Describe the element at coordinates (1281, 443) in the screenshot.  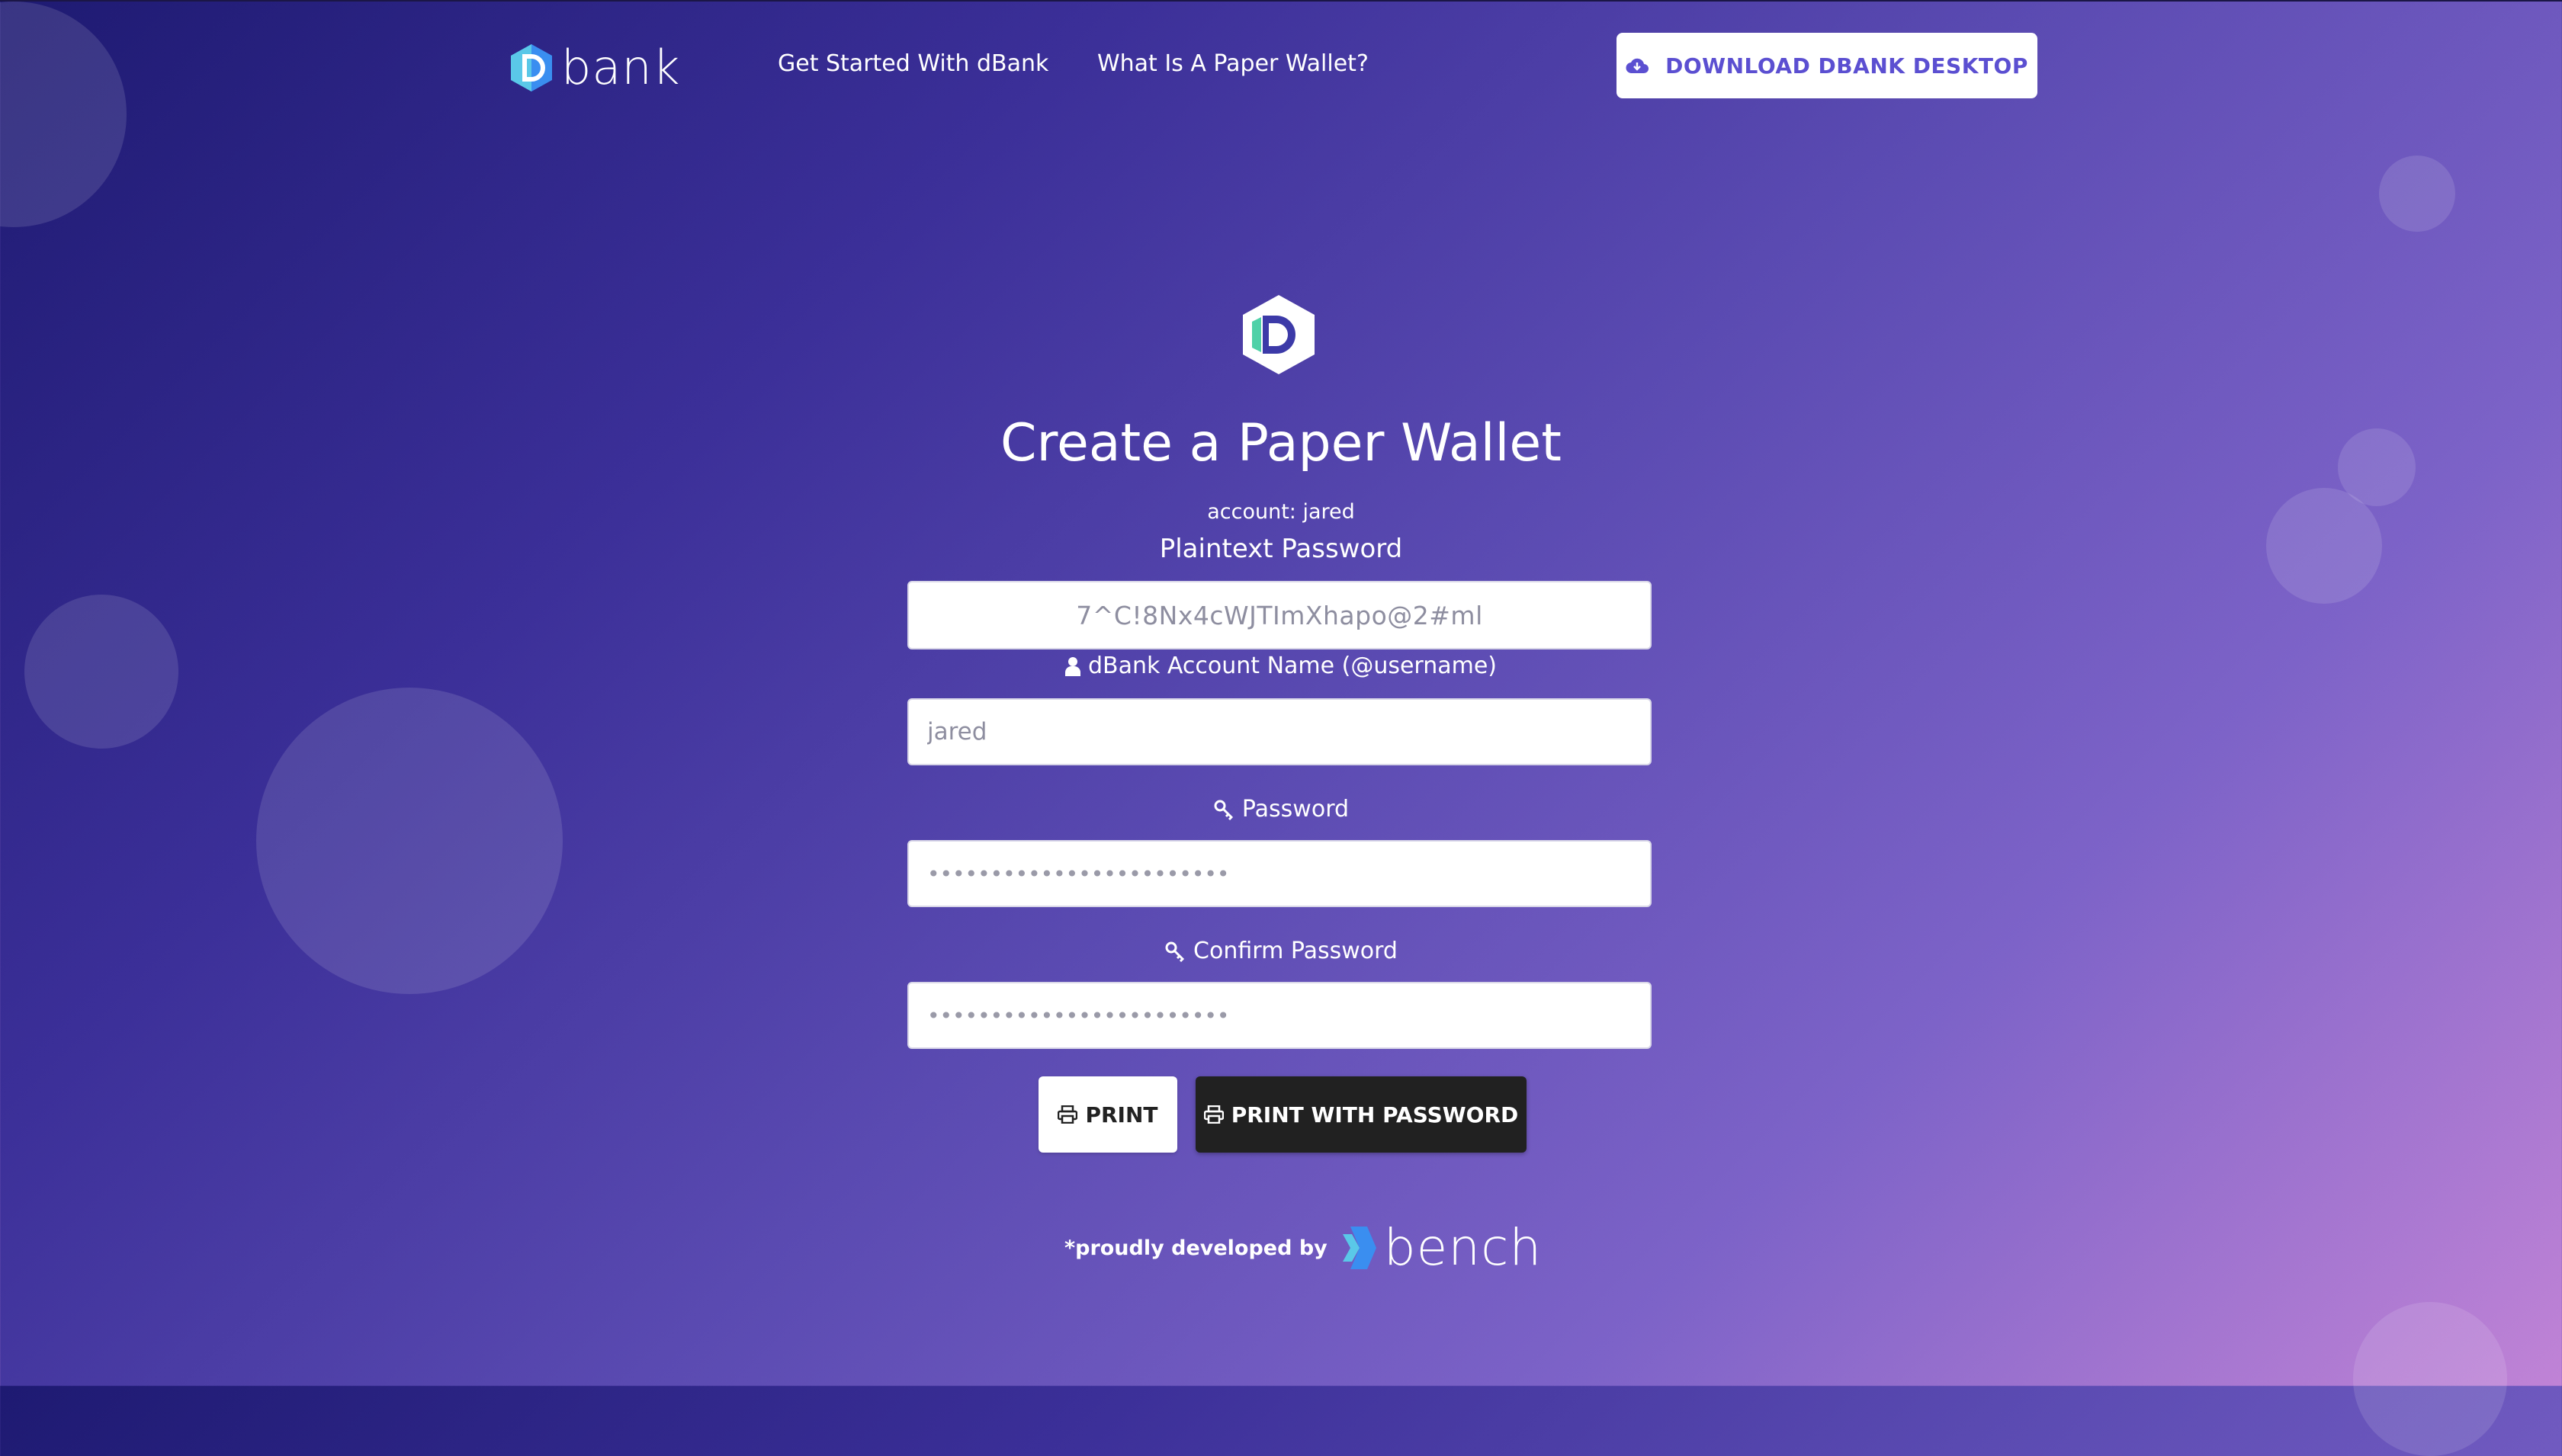
I see `page-title: Create a Paper Wallet` at that location.